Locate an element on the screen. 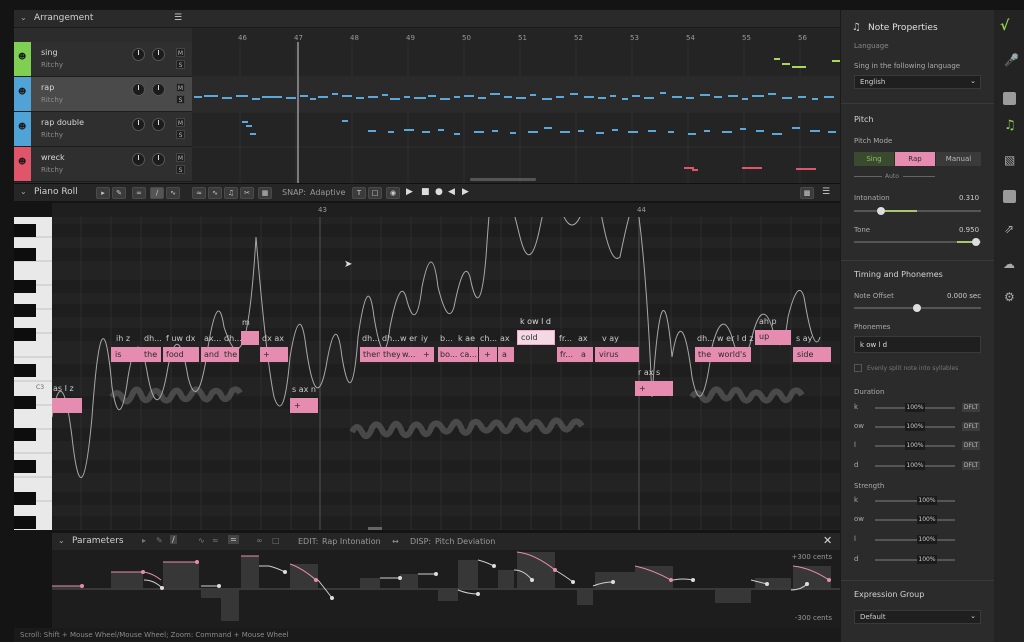 This screenshot has width=1024, height=642. curve-tool-icon: ∿ is located at coordinates (173, 193).